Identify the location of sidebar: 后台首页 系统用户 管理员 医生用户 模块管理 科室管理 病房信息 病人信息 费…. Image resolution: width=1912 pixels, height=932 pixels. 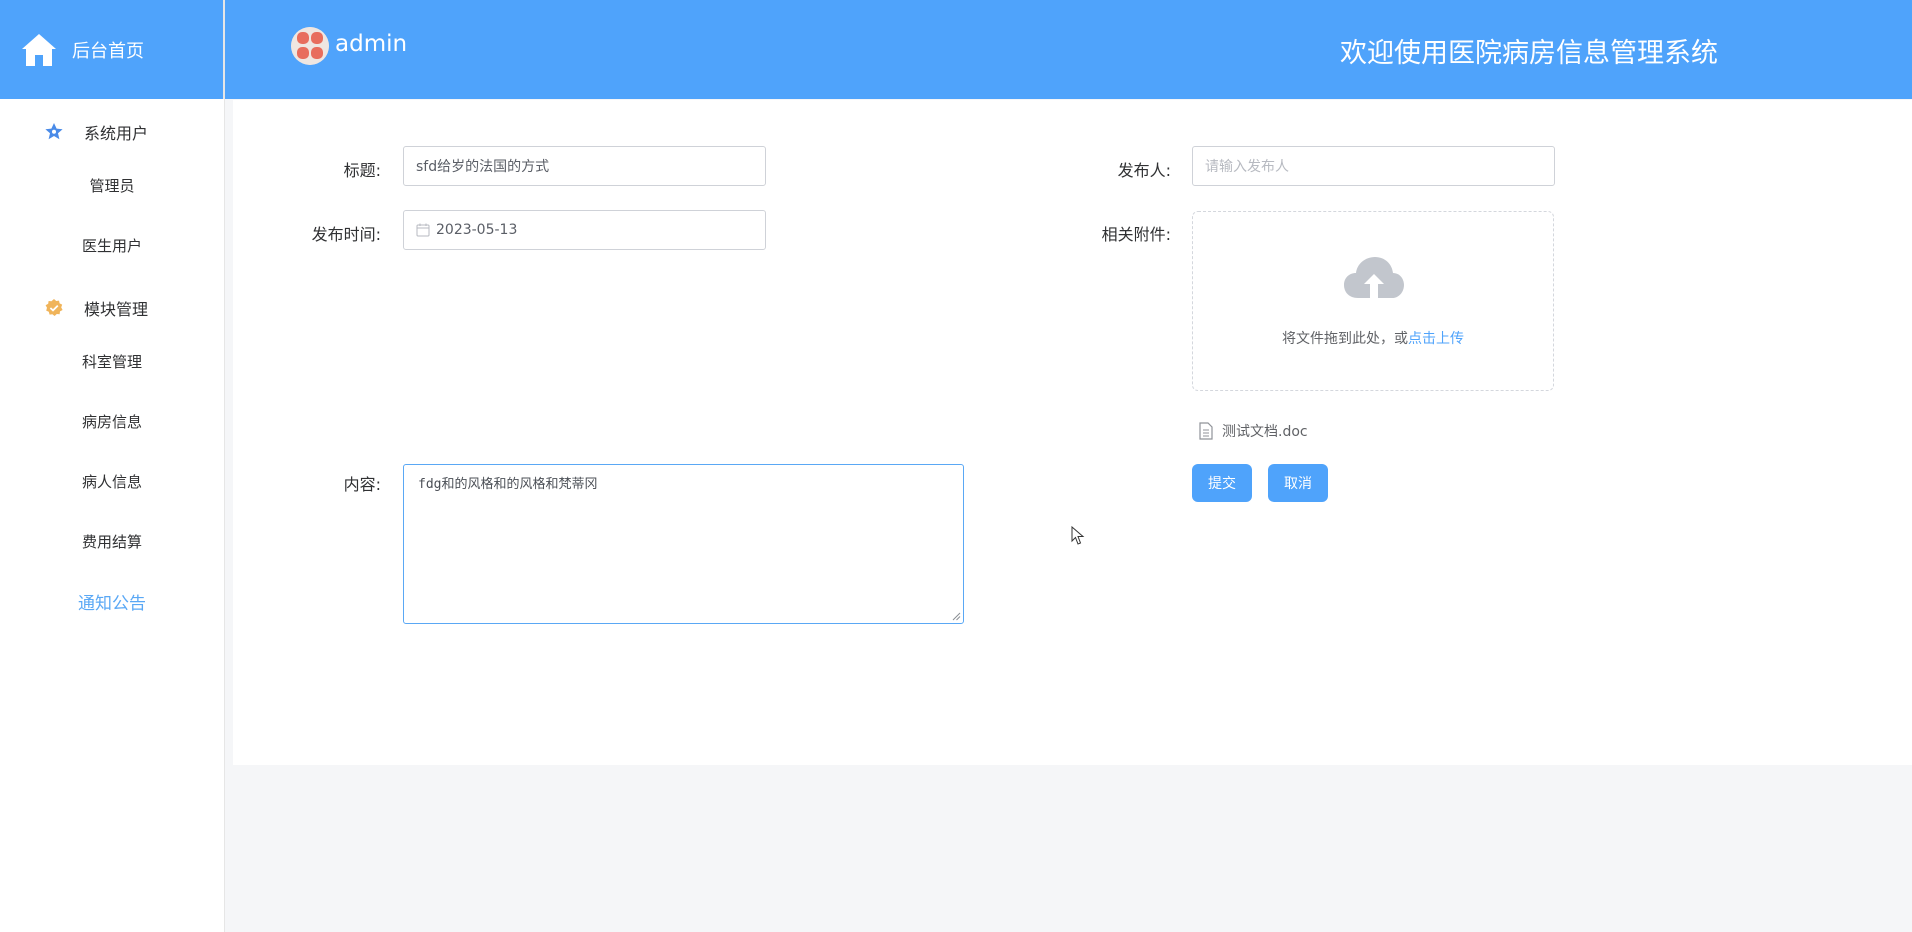
(112, 466).